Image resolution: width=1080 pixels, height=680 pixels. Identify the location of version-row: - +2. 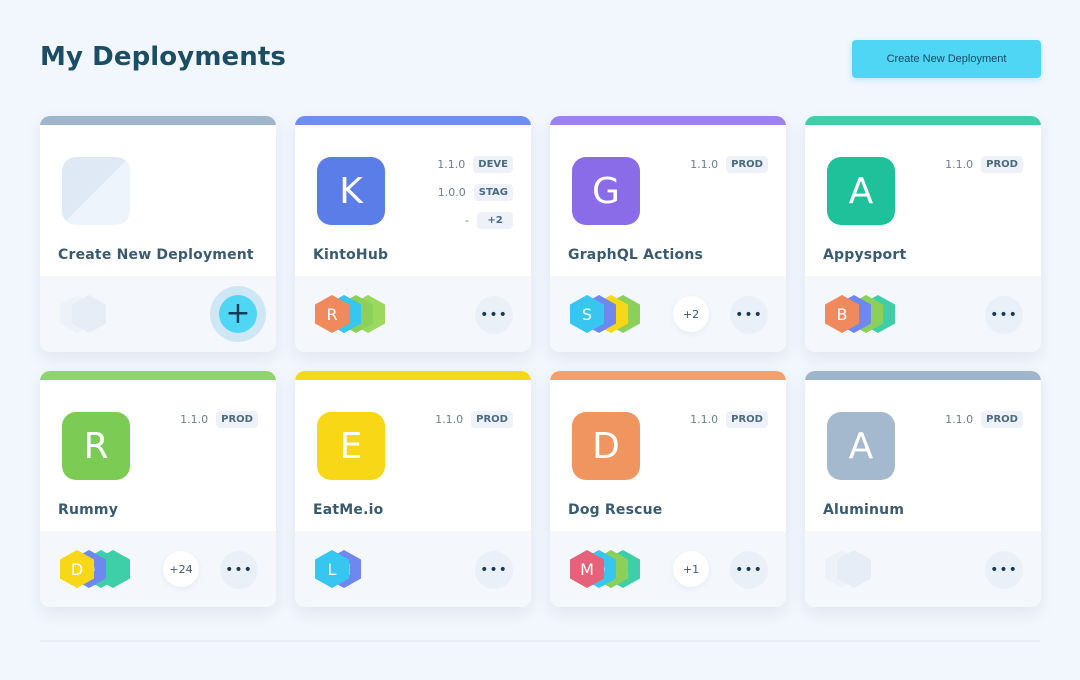
(489, 220).